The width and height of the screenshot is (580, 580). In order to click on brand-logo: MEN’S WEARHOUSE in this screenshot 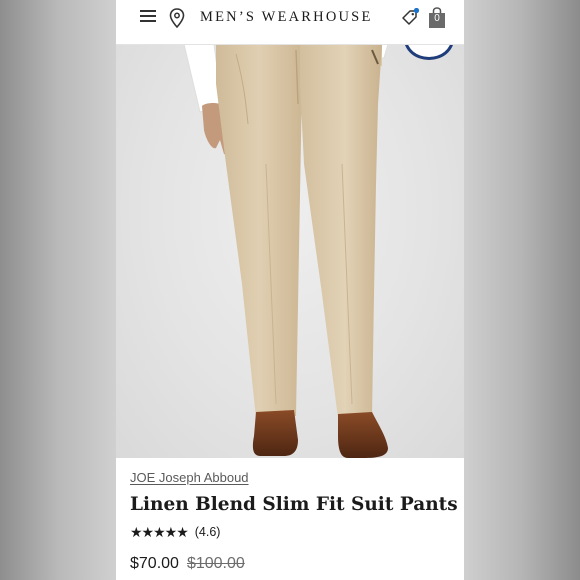, I will do `click(286, 17)`.